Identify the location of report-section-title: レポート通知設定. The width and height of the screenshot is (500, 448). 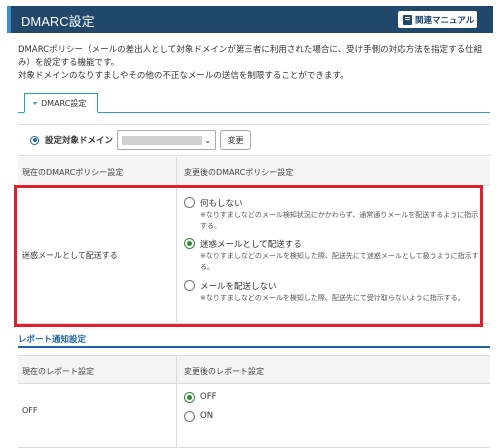
(52, 340).